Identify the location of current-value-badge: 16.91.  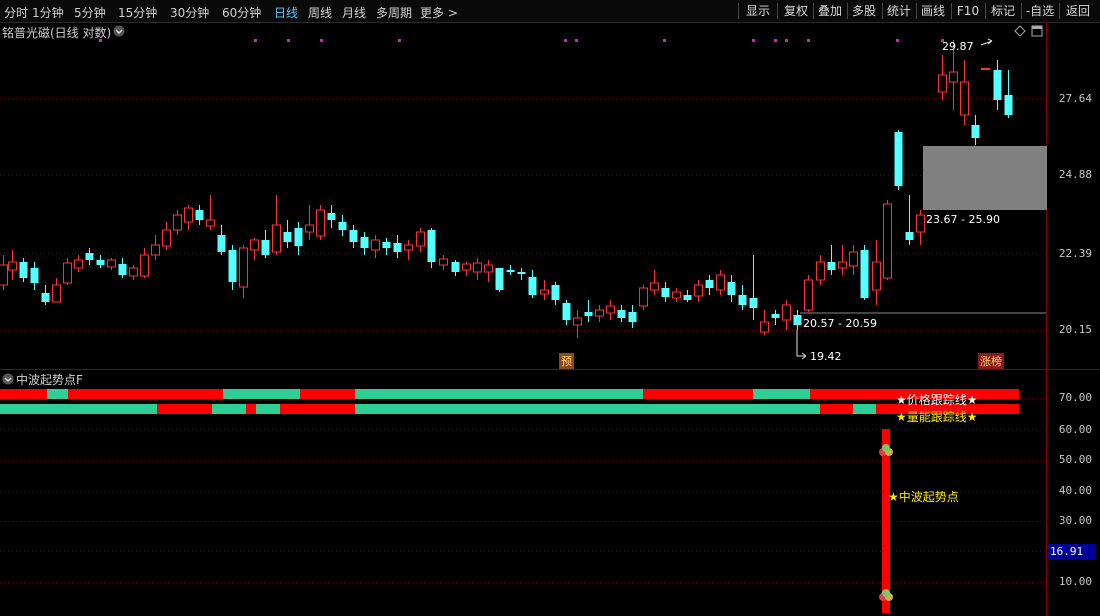
(1072, 551).